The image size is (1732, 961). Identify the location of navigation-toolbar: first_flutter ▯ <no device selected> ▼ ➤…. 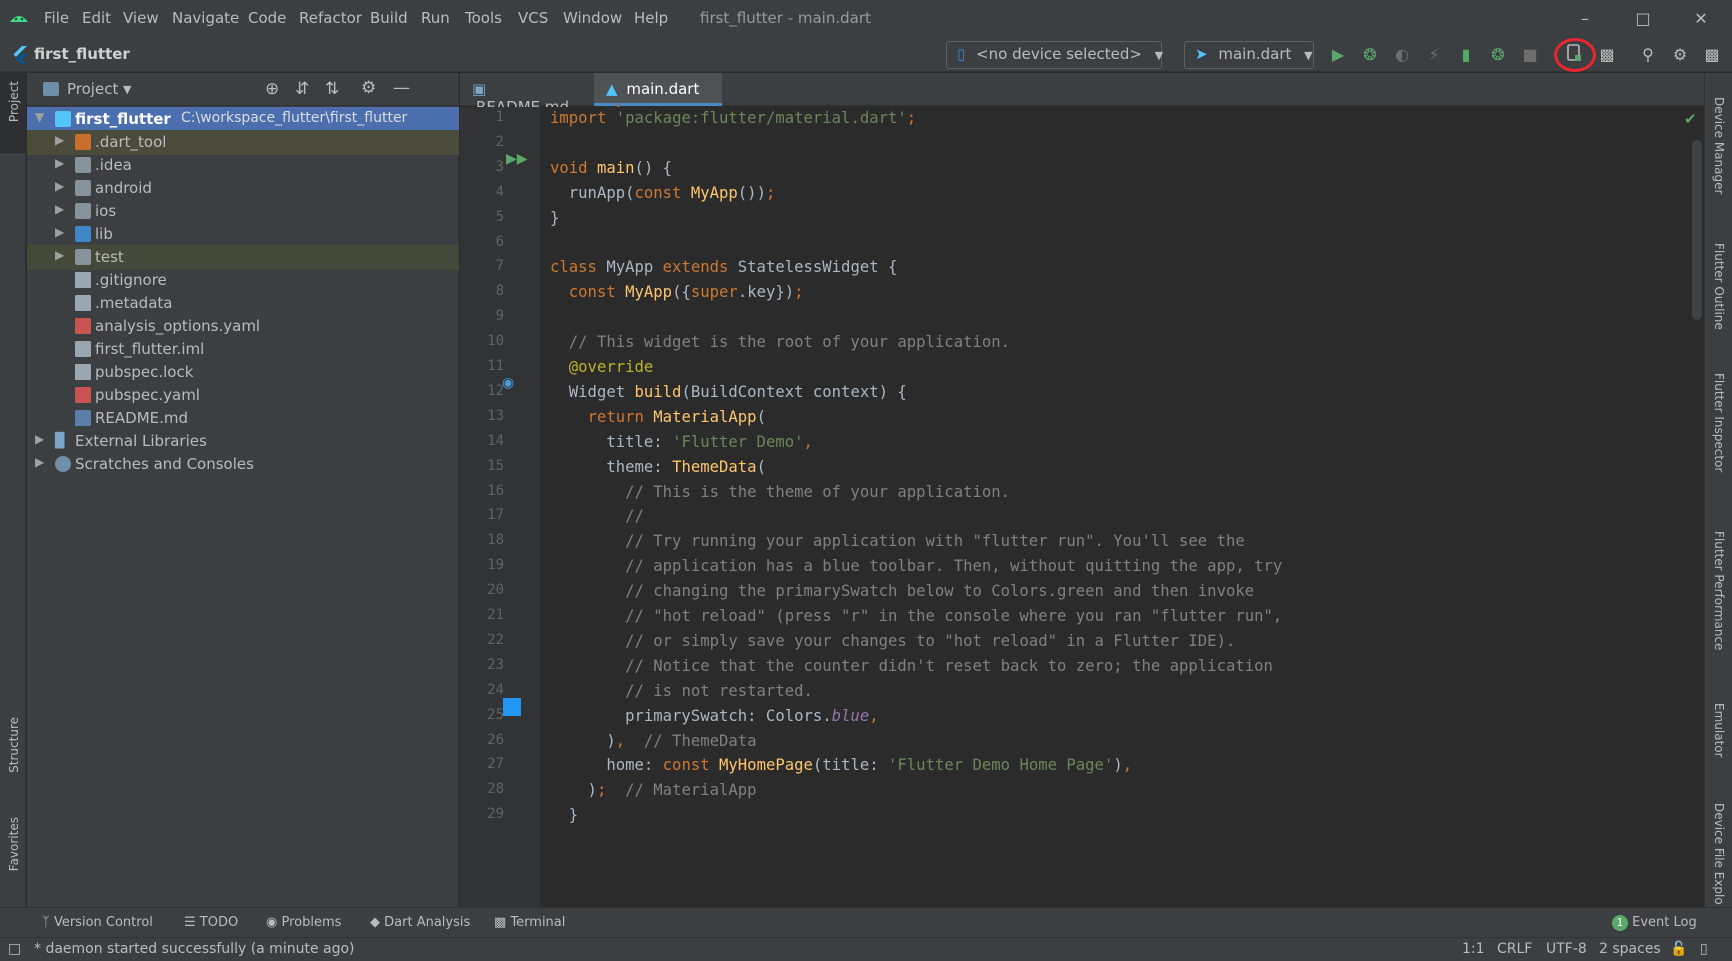
(866, 55).